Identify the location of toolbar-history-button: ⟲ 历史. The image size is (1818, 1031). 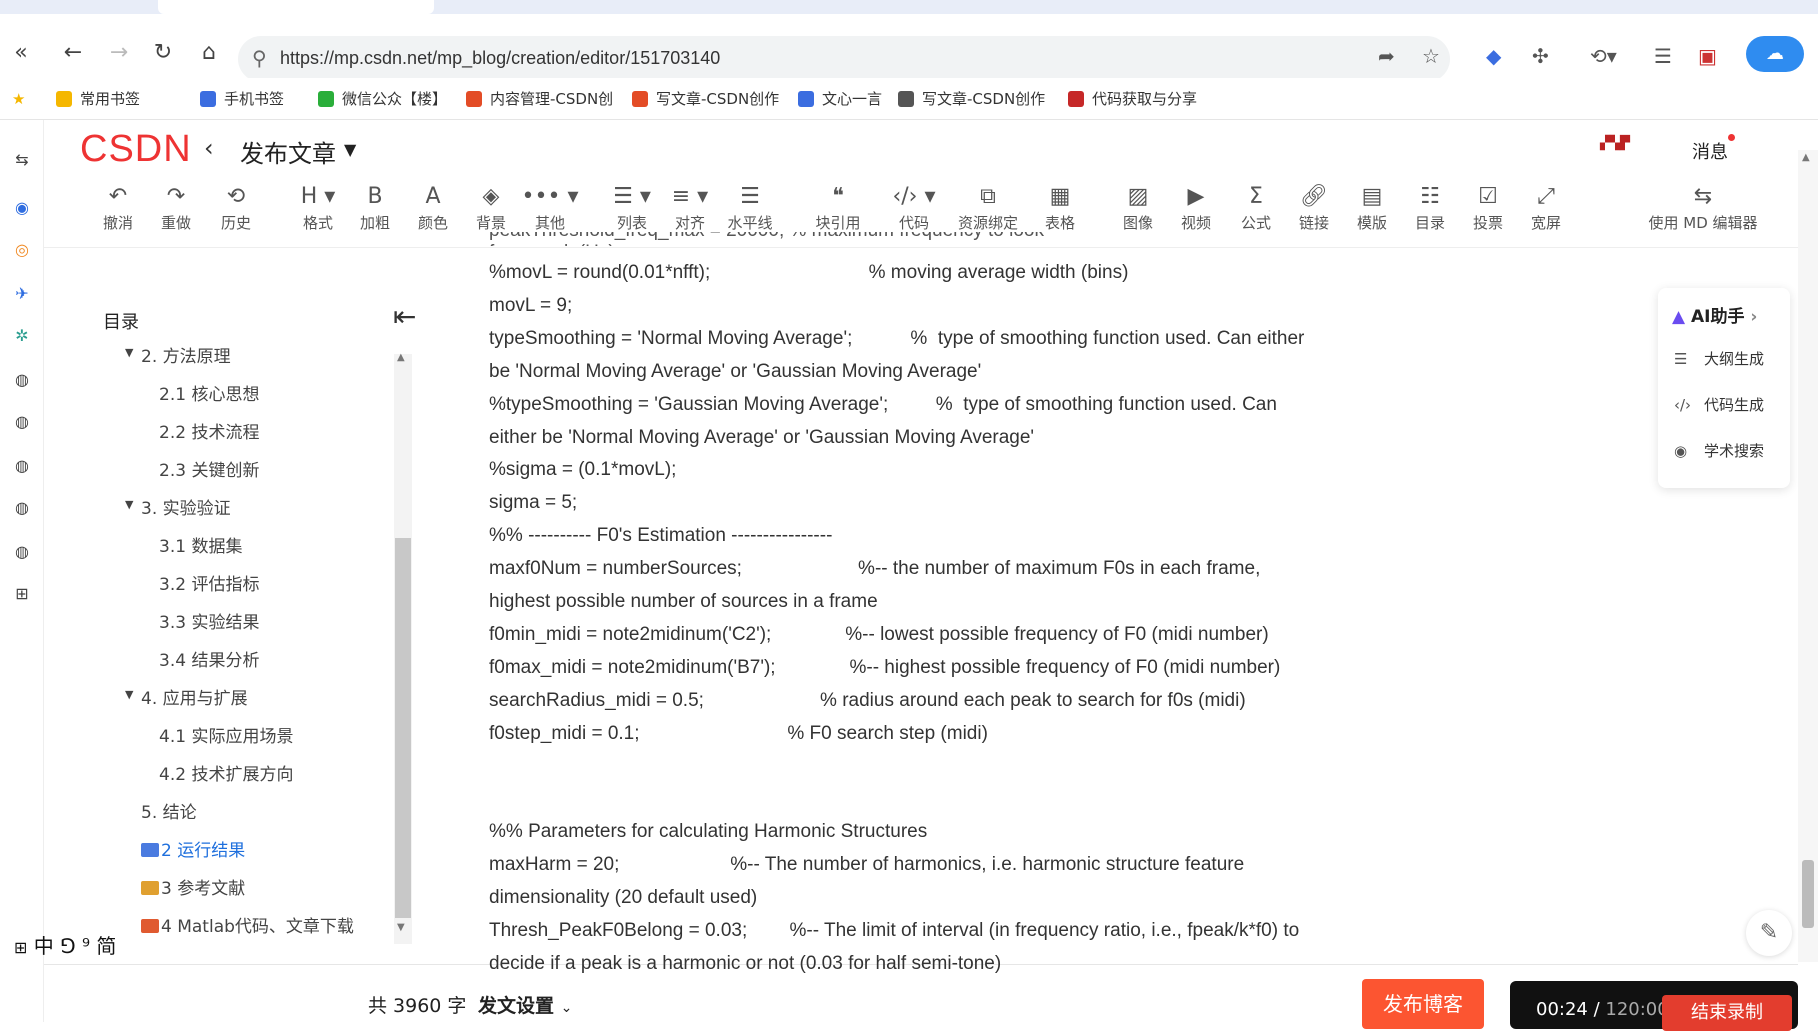
(236, 207).